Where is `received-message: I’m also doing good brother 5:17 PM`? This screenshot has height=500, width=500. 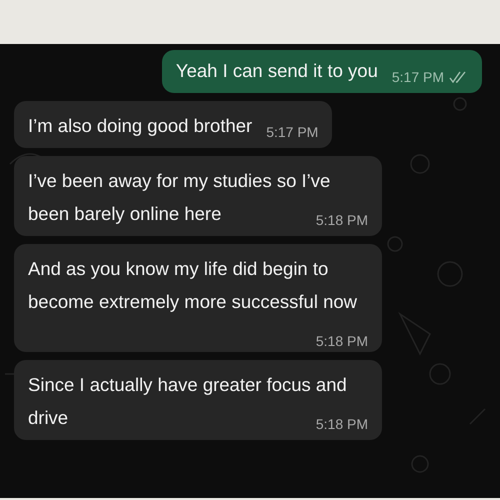 received-message: I’m also doing good brother 5:17 PM is located at coordinates (173, 124).